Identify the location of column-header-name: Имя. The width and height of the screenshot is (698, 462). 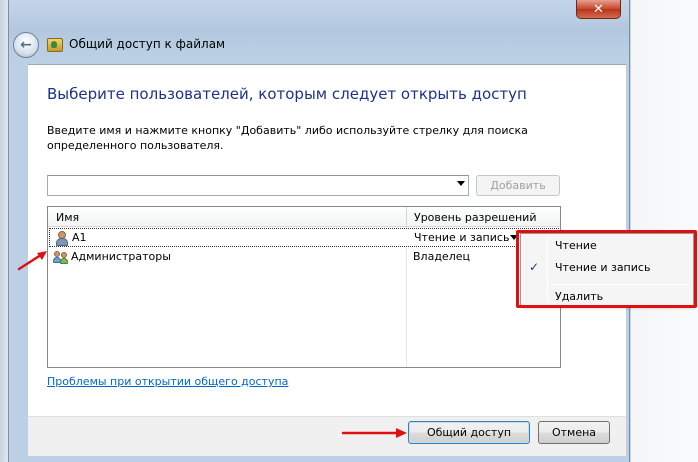
(67, 217).